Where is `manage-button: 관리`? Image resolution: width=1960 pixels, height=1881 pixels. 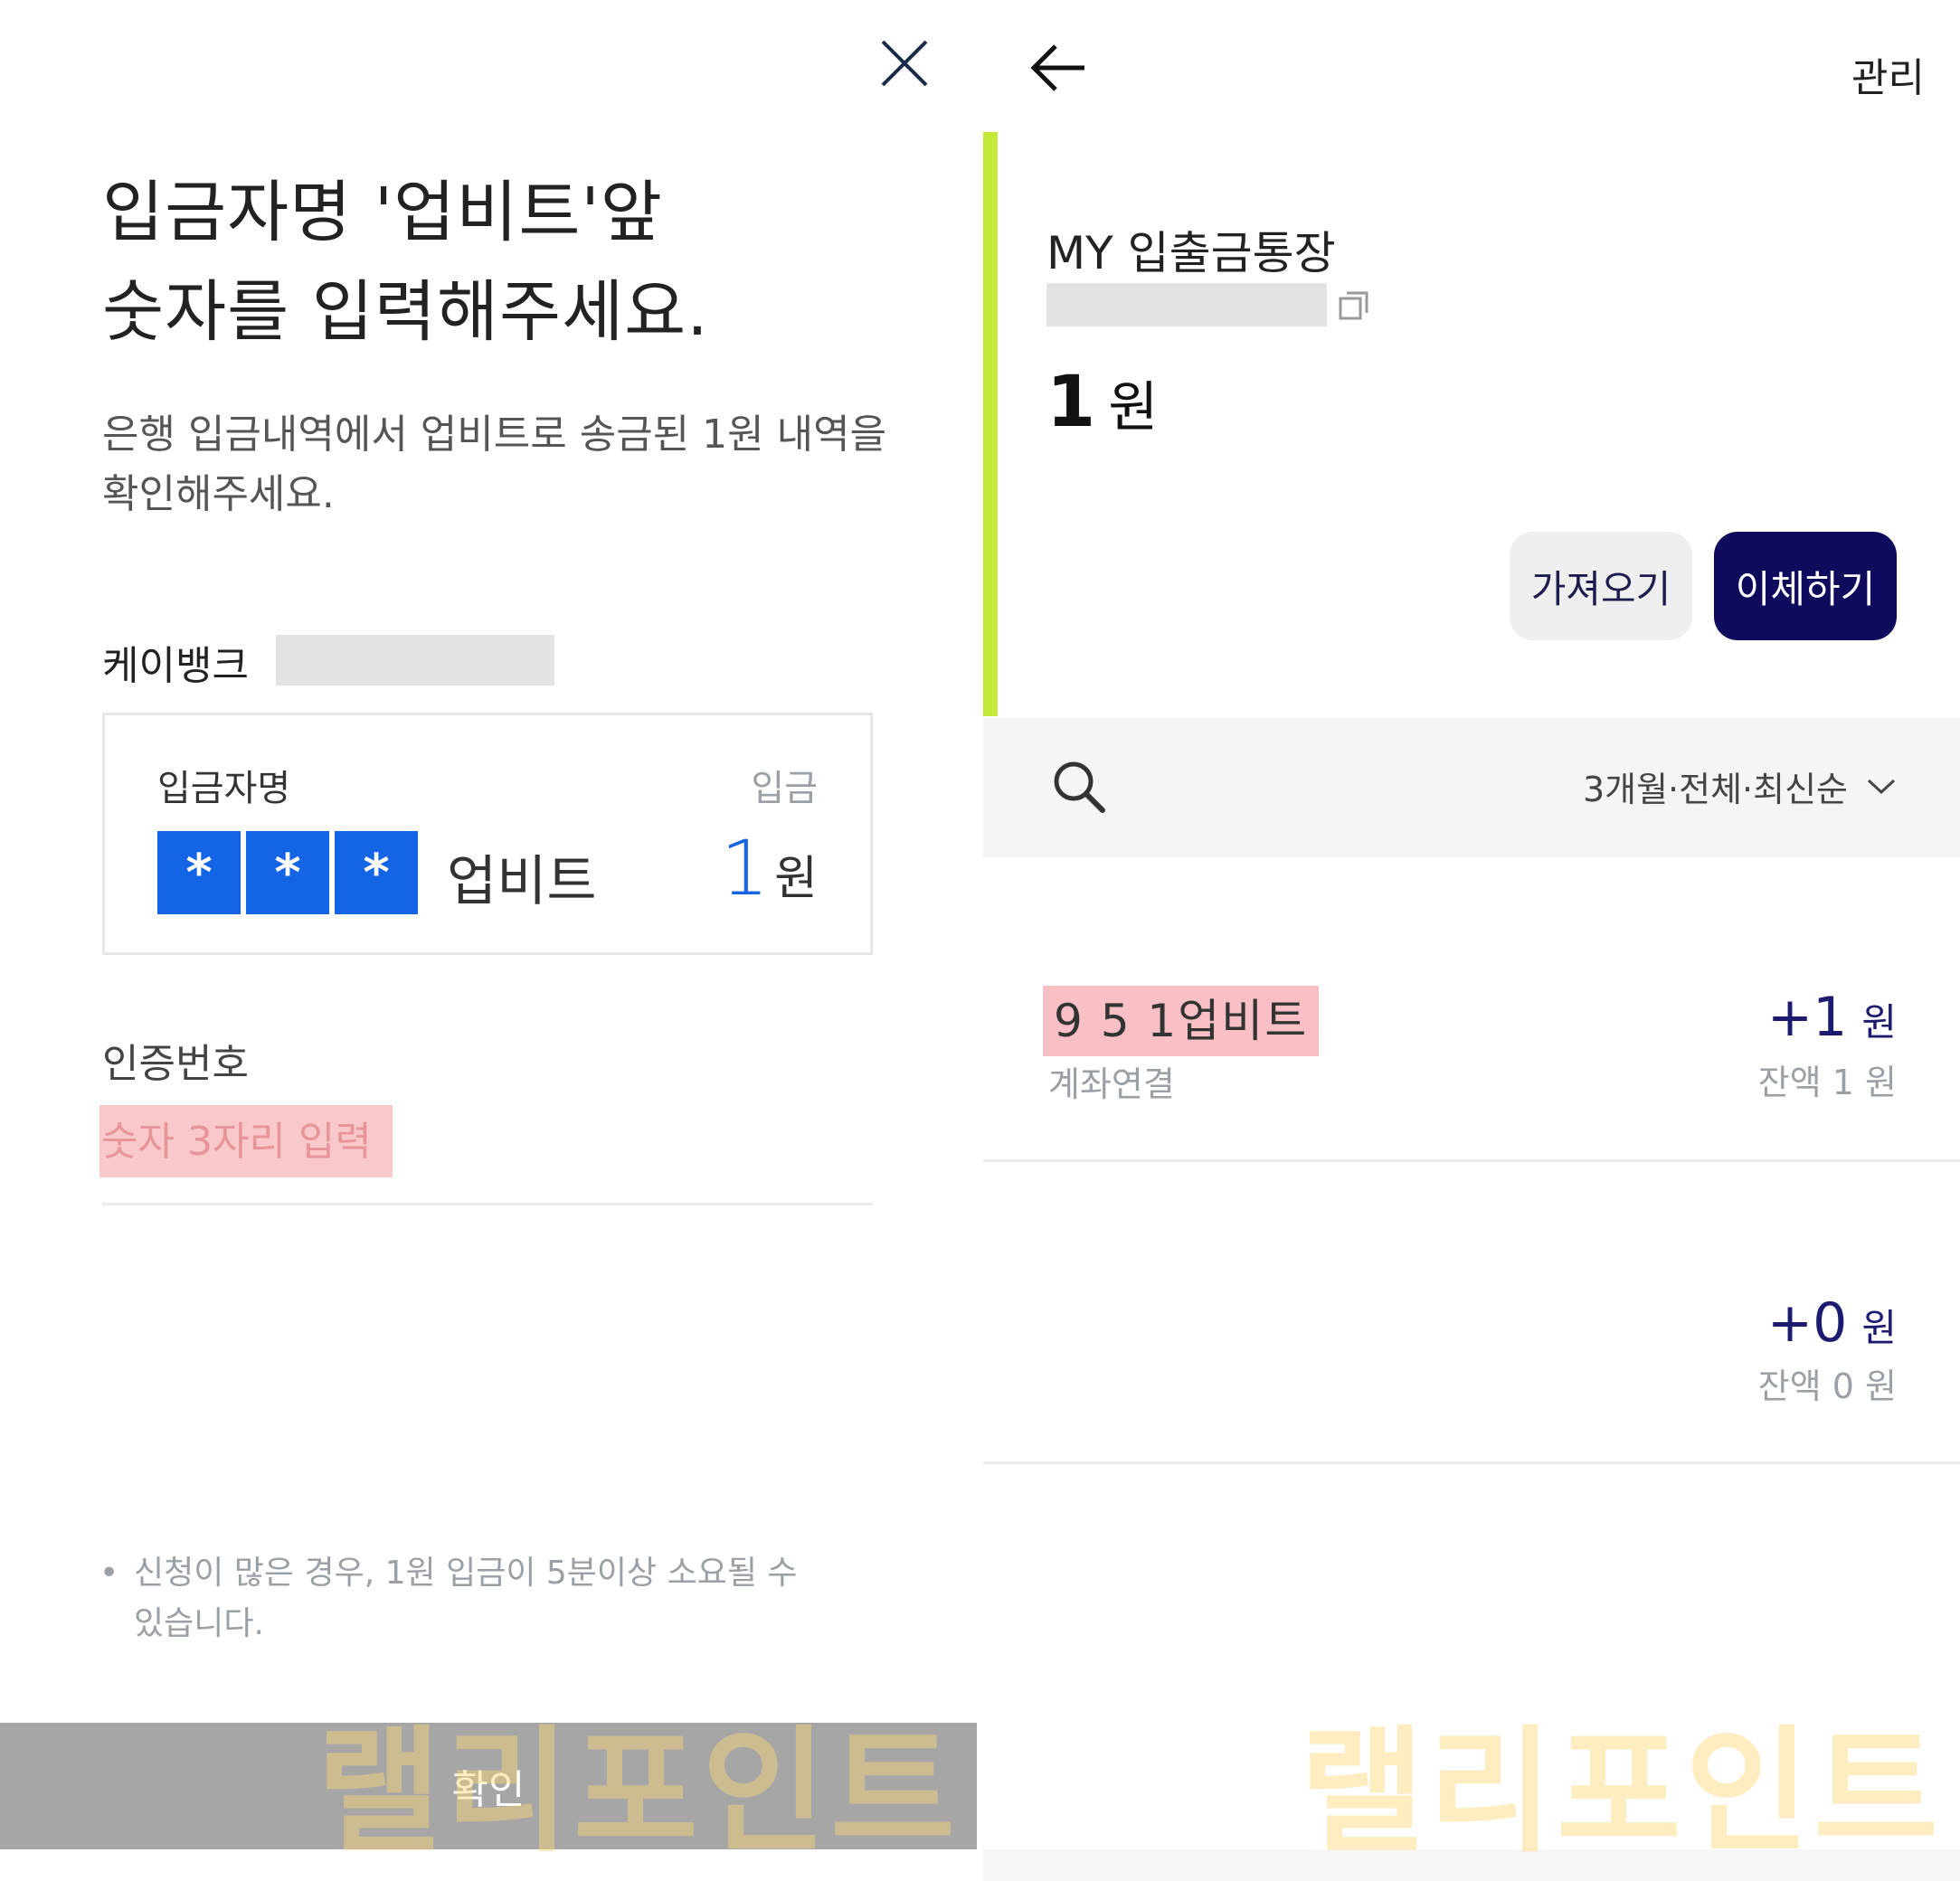
manage-button: 관리 is located at coordinates (1888, 74).